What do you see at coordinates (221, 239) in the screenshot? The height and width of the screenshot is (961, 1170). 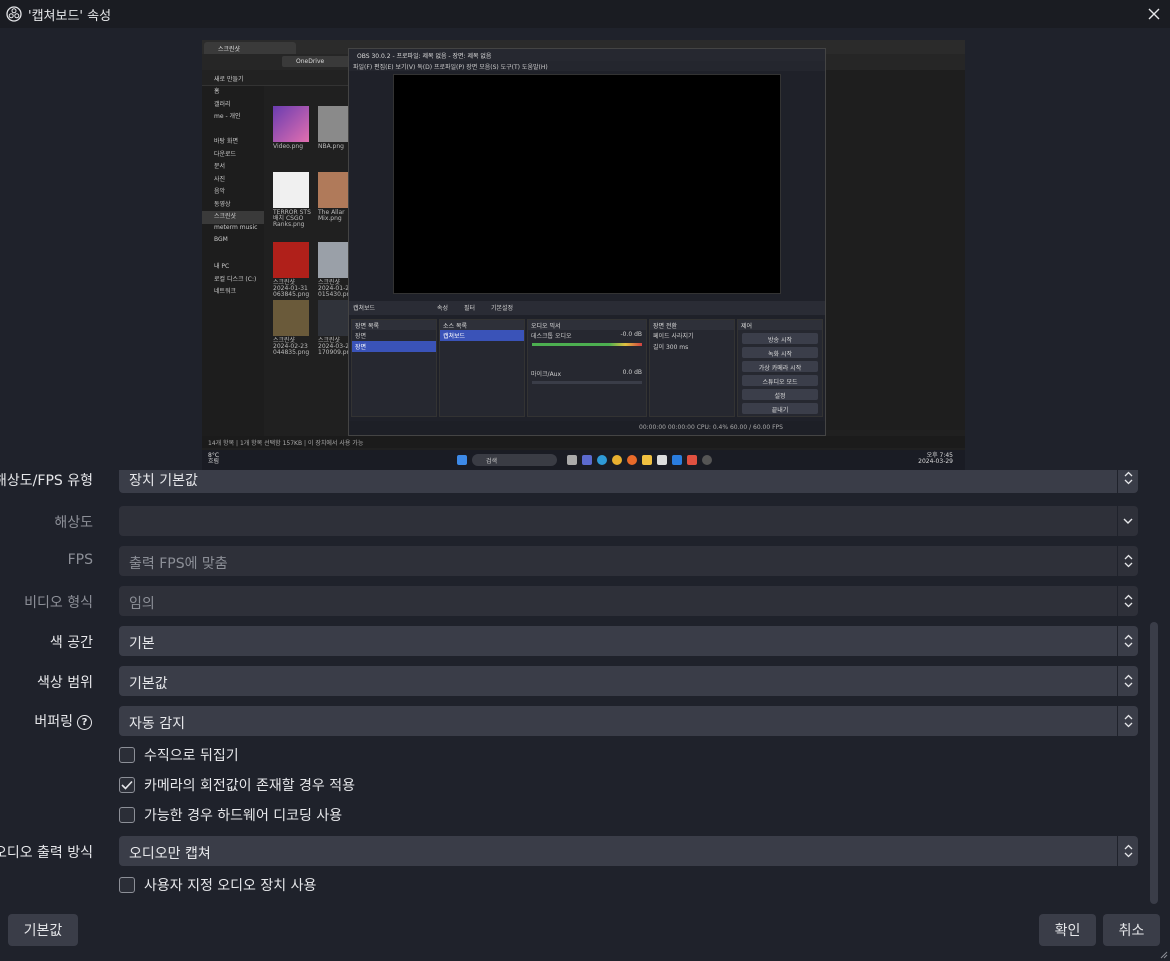 I see `explorer-nav-item: BGM` at bounding box center [221, 239].